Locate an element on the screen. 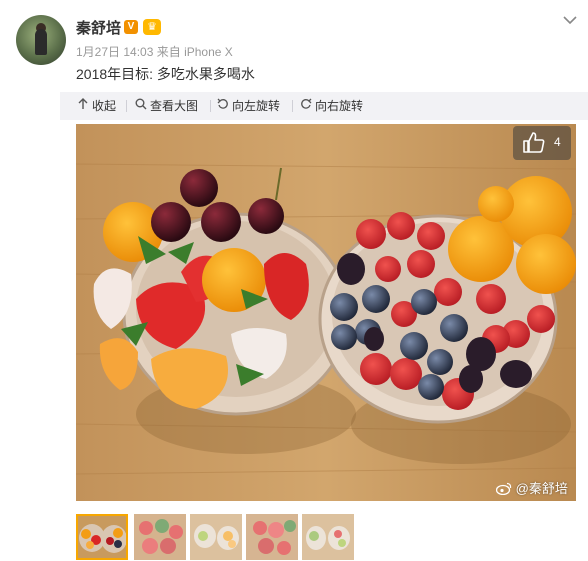 The height and width of the screenshot is (561, 588). image-toolbar: 收起 查看大图 向左旋转 向右旋转 is located at coordinates (324, 106).